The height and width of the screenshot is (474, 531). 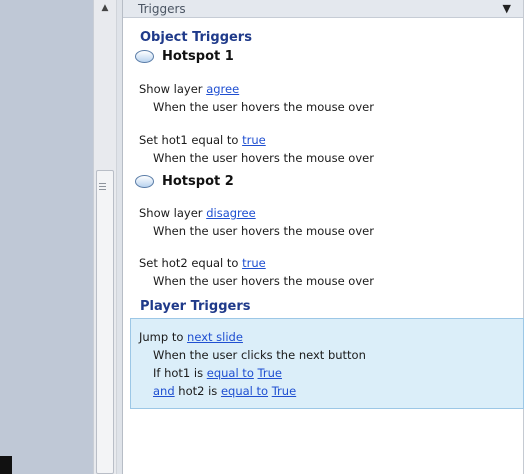 I want to click on condition-2-operator-link: equal to, so click(x=244, y=391).